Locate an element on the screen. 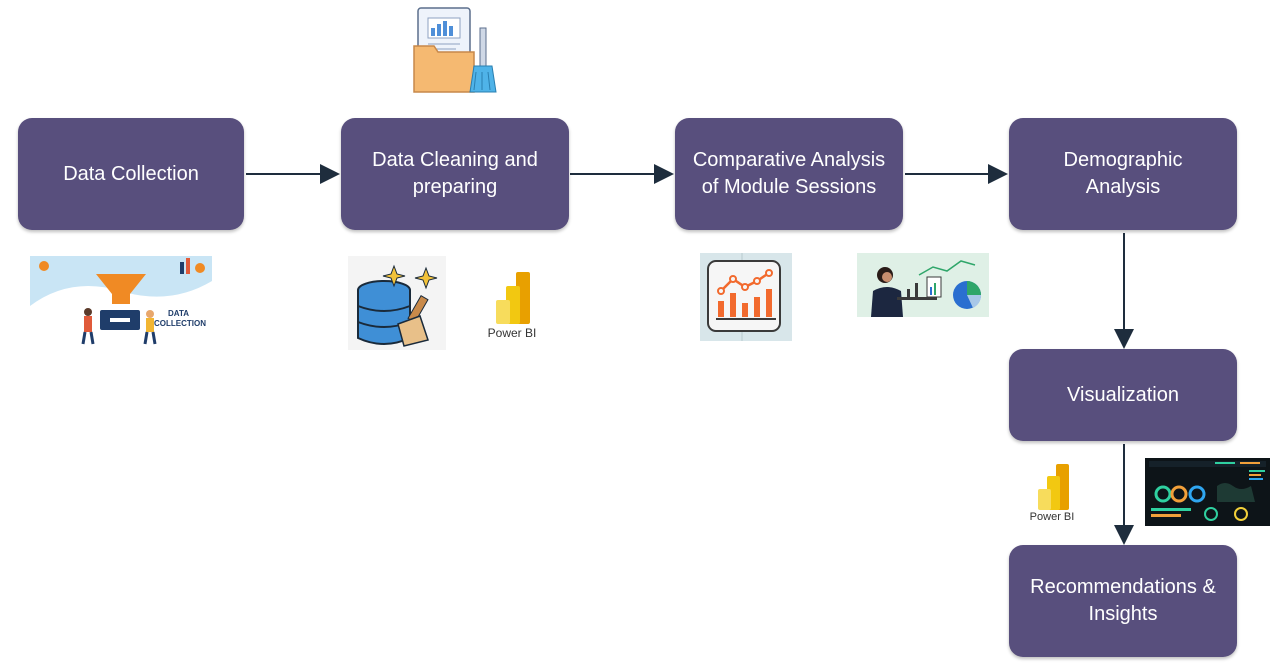 The height and width of the screenshot is (668, 1279). step-label: Data Collection is located at coordinates (131, 173).